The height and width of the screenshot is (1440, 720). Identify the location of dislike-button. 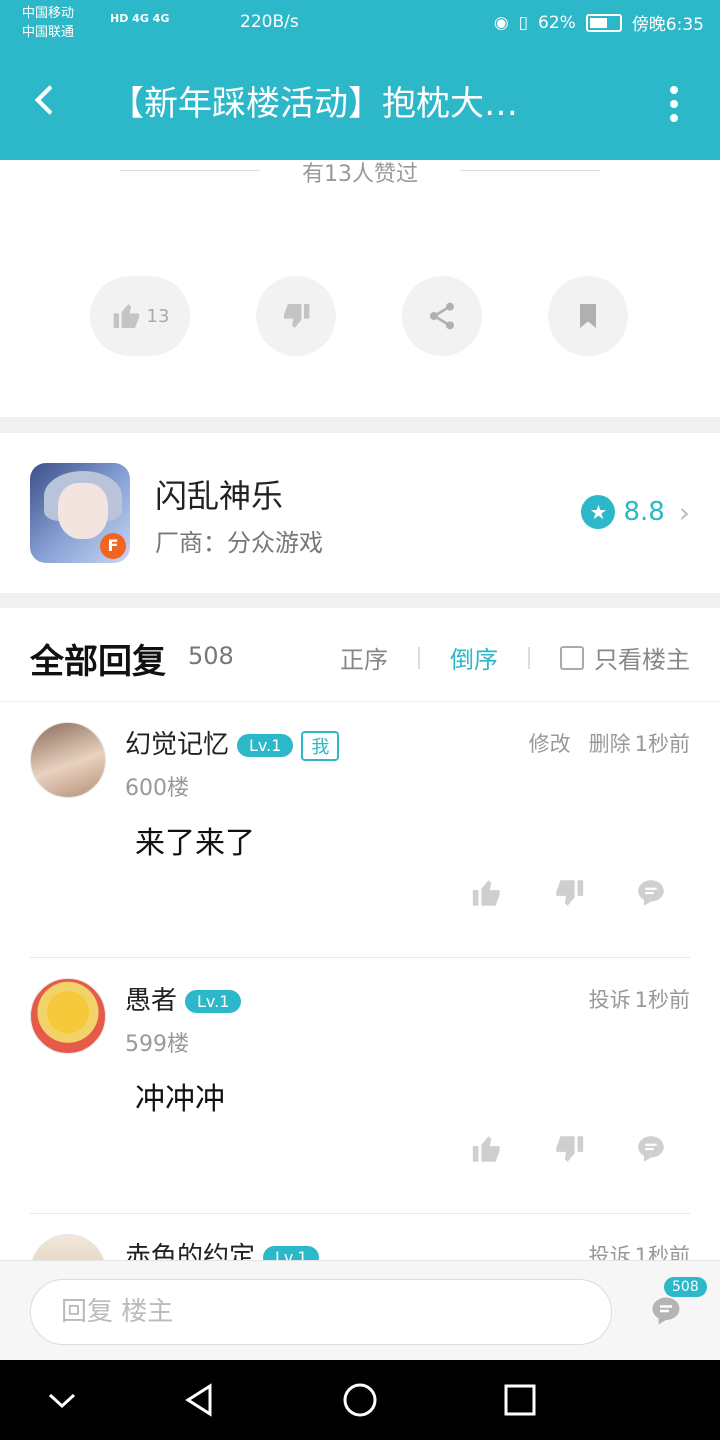
(296, 316).